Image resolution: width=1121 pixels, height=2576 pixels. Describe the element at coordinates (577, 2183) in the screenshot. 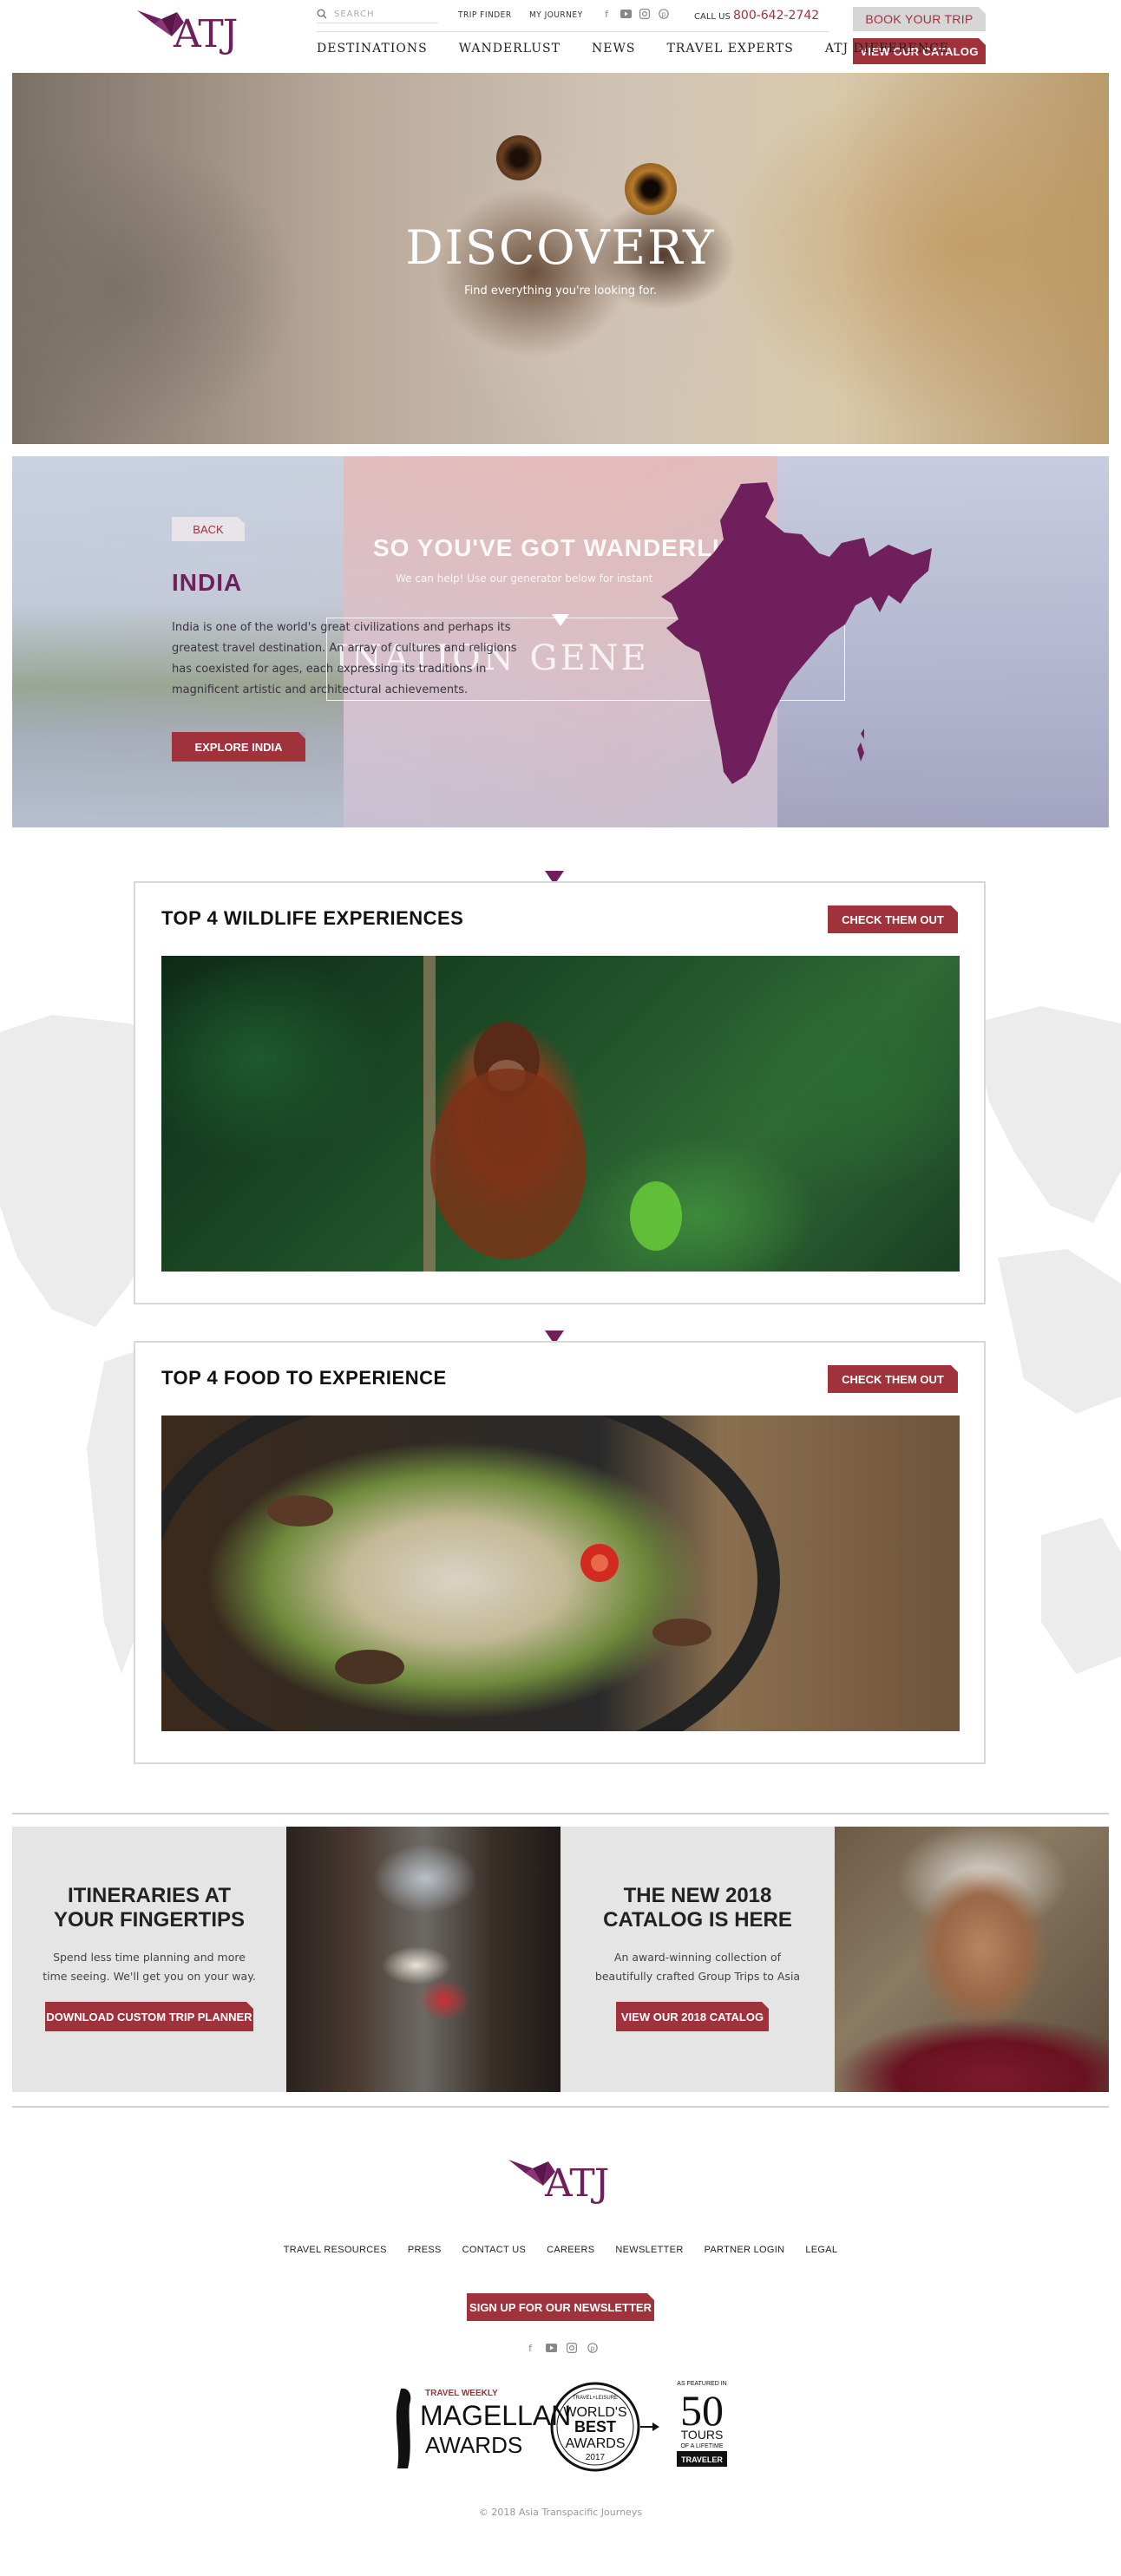

I see `footer-logo-wordmark: ATJ` at that location.